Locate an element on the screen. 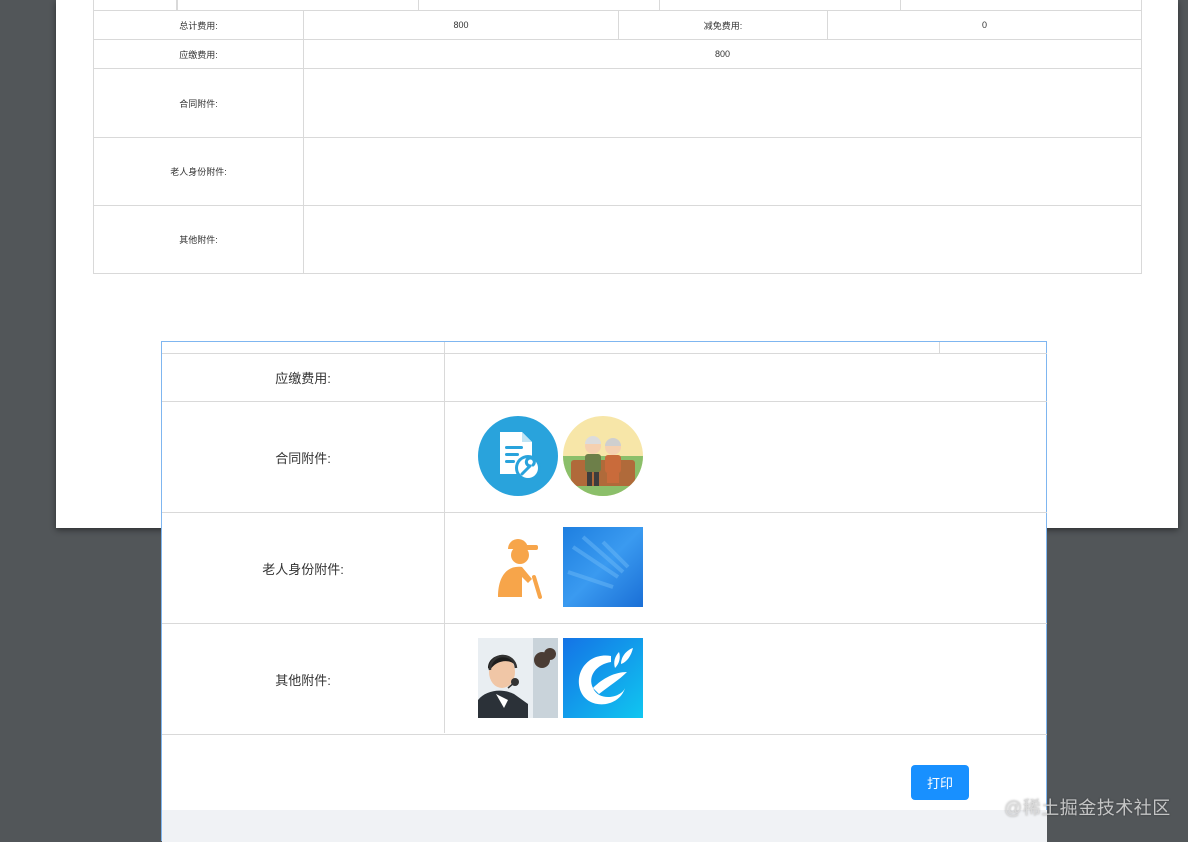 The height and width of the screenshot is (842, 1188). reduced-fee-value: 0 is located at coordinates (984, 25).